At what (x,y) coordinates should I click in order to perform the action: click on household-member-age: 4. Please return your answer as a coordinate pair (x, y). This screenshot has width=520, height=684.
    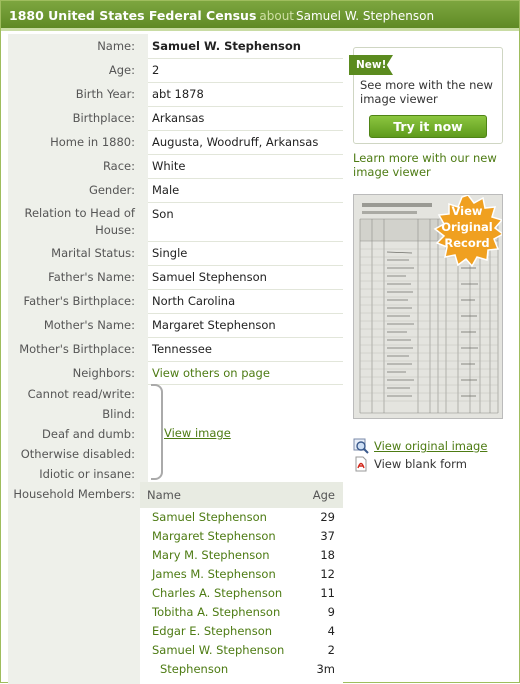
    Looking at the image, I should click on (331, 631).